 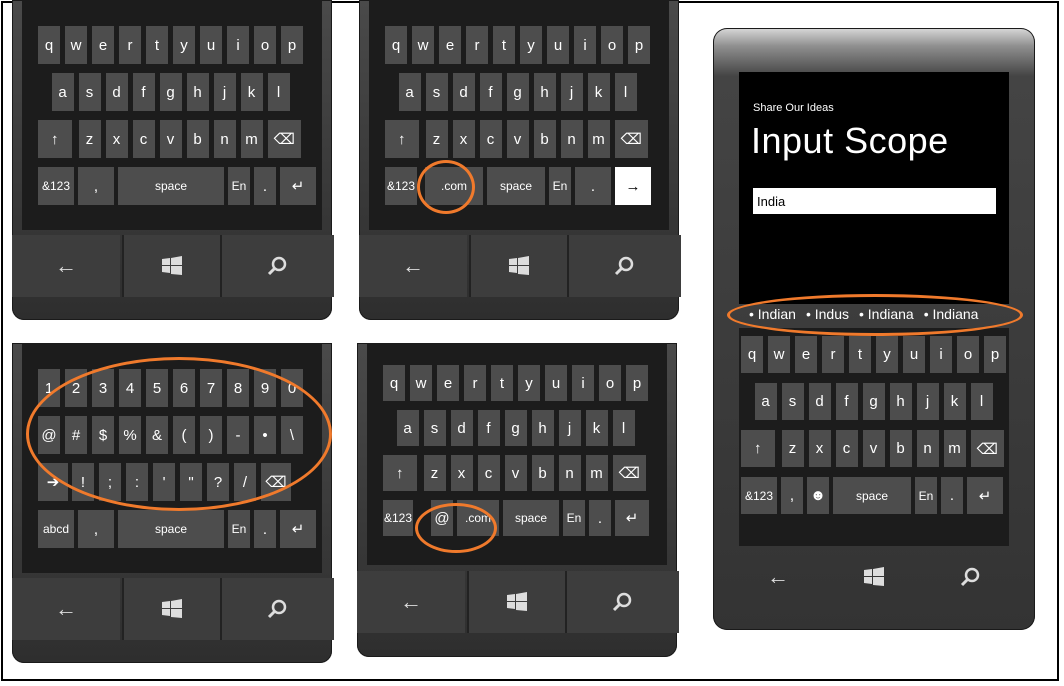 I want to click on key-0: 0, so click(x=292, y=388).